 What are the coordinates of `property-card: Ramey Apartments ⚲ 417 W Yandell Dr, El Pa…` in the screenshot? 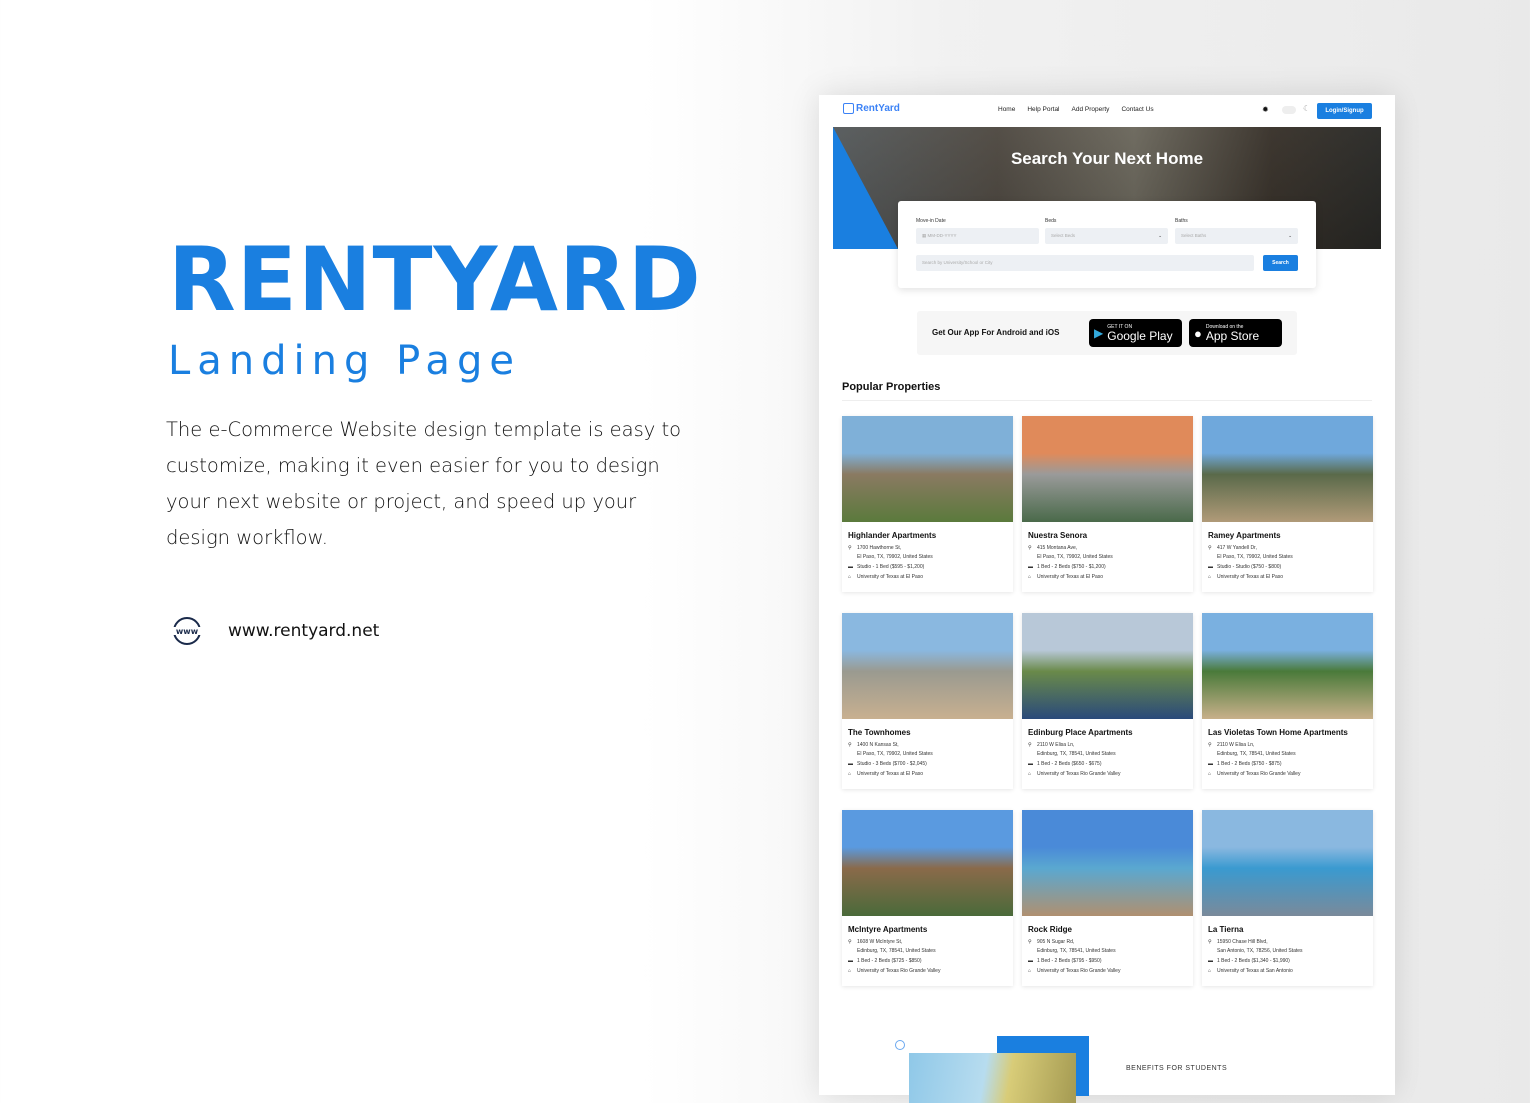 It's located at (1287, 504).